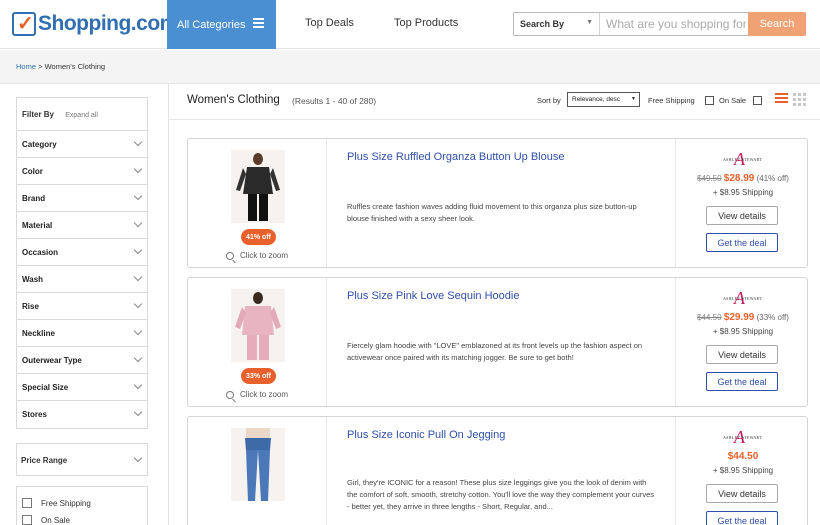 The height and width of the screenshot is (525, 820). I want to click on filter-category: Category, so click(82, 144).